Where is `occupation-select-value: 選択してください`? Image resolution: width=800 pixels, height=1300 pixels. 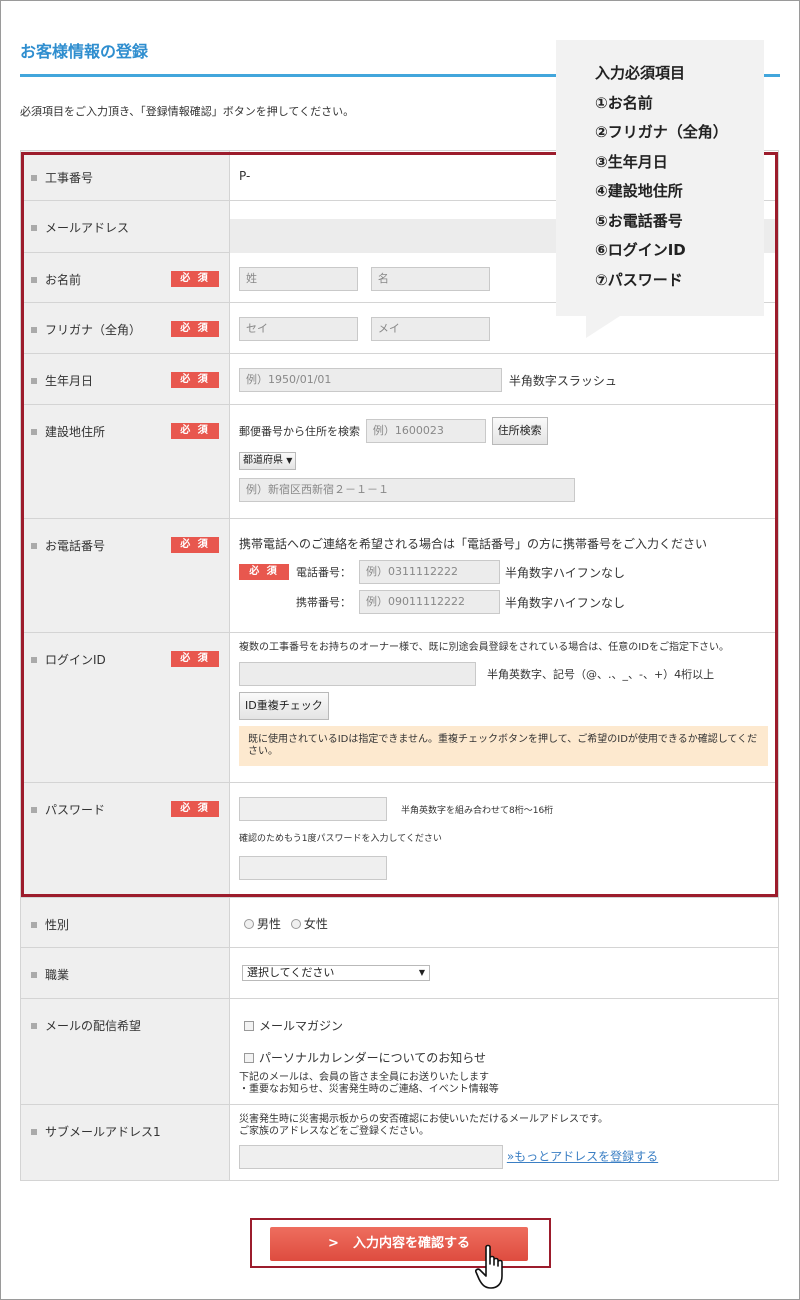
occupation-select-value: 選択してください is located at coordinates (291, 972).